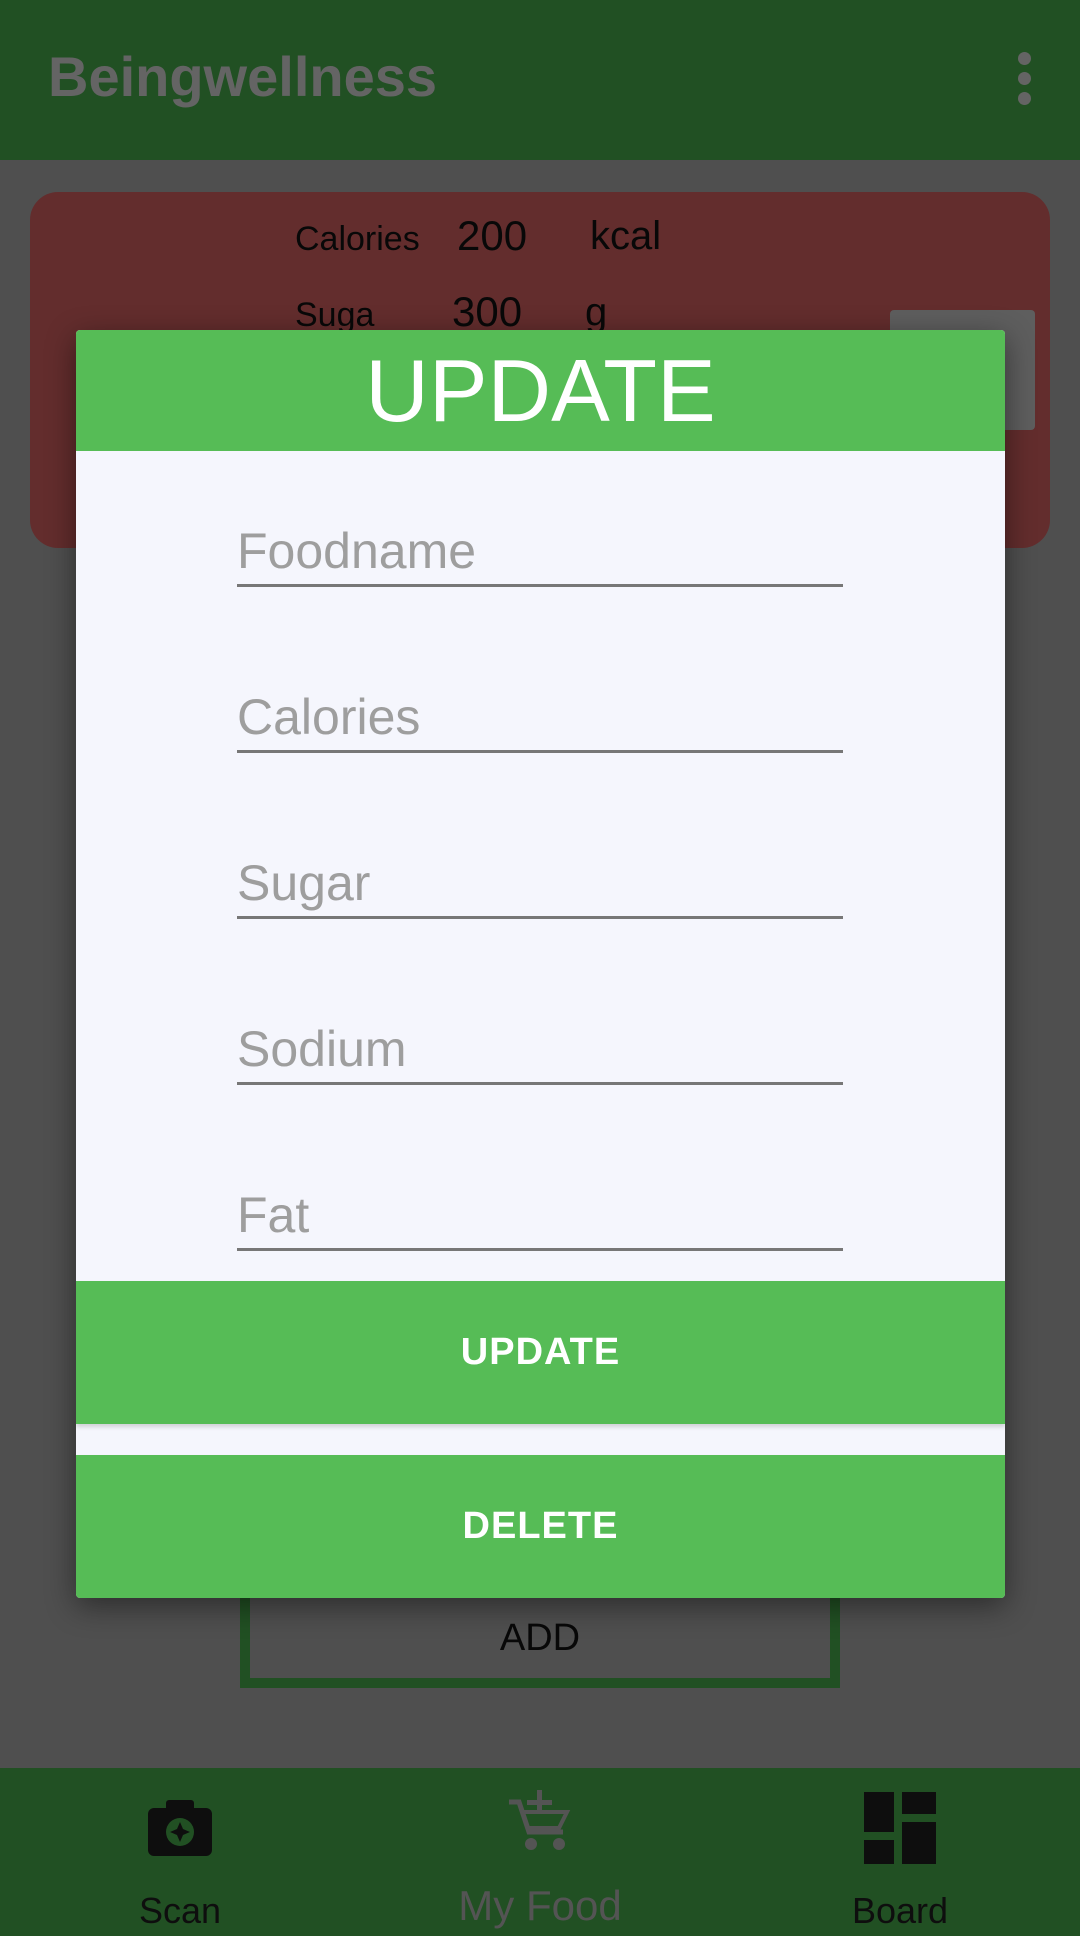 The height and width of the screenshot is (1936, 1080). Describe the element at coordinates (540, 884) in the screenshot. I see `sugar-field` at that location.